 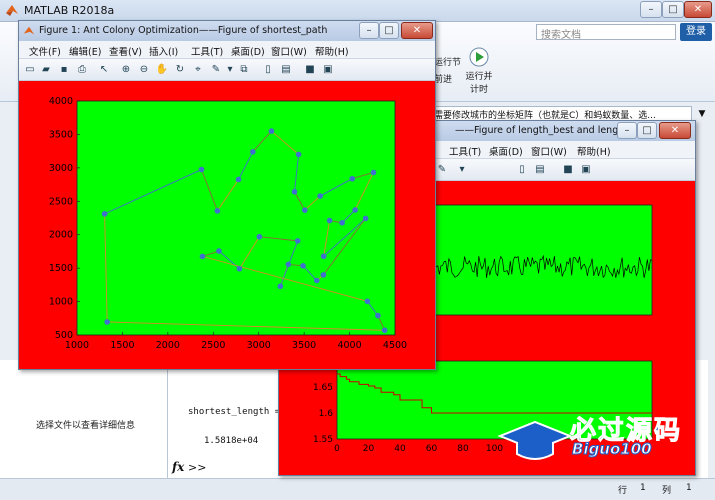 I want to click on x-tick-label: 3500, so click(x=304, y=345).